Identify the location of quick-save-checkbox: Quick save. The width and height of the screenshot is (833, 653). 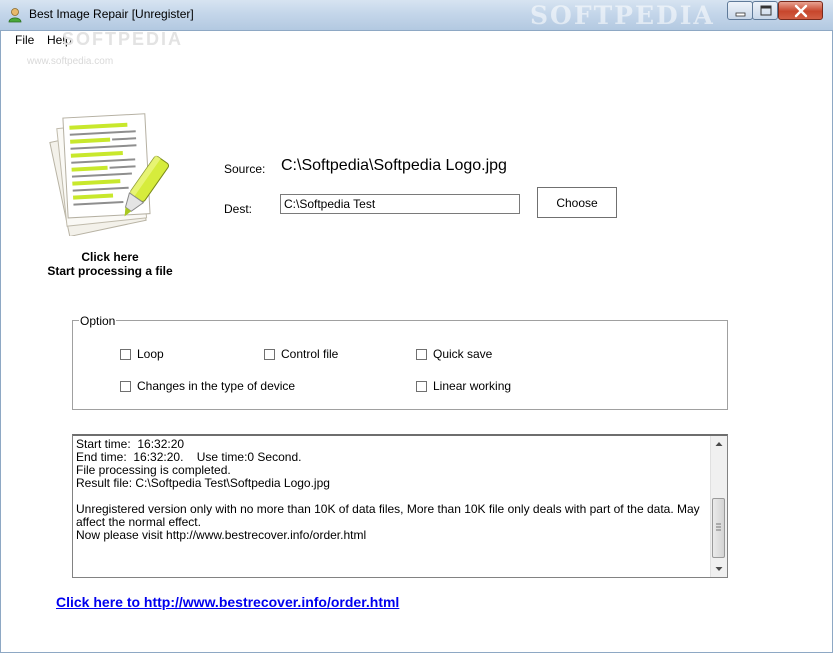
(454, 354).